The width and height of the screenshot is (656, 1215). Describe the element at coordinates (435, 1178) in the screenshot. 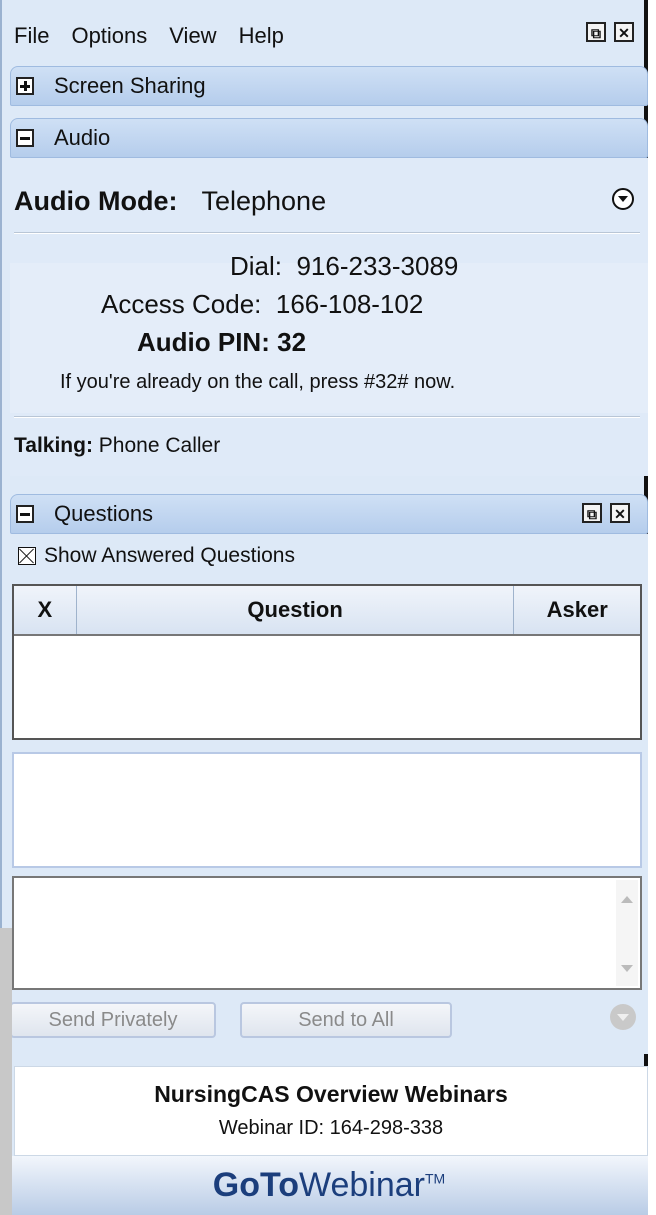

I see `logo-tm: TM` at that location.